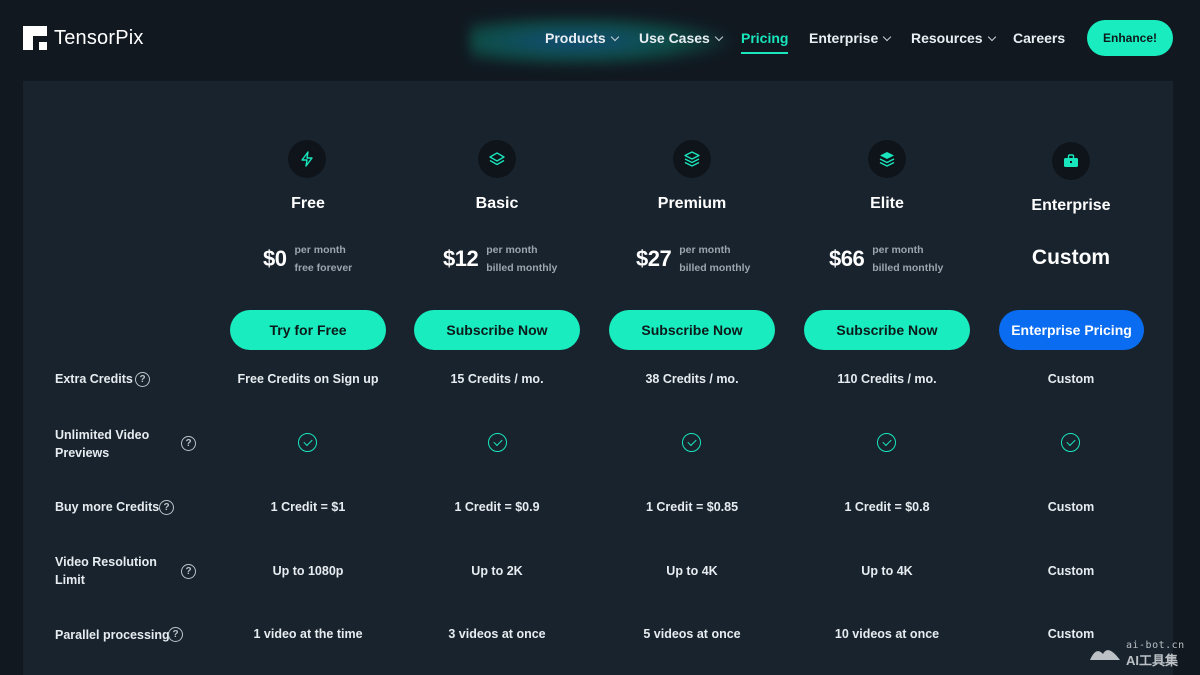 This screenshot has width=1200, height=675. Describe the element at coordinates (654, 258) in the screenshot. I see `price-amount: $27` at that location.